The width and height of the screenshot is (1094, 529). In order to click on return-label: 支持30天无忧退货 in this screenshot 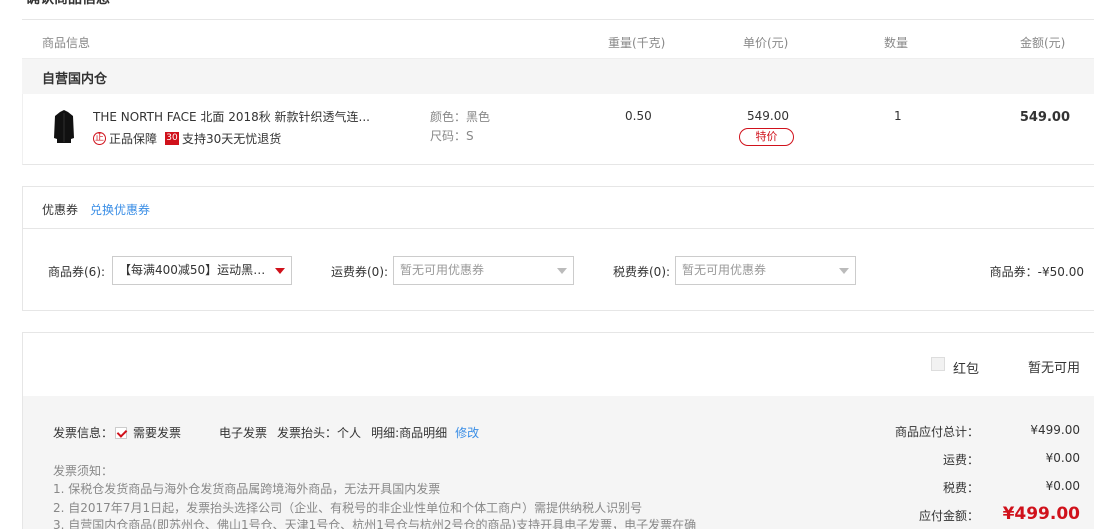, I will do `click(232, 139)`.